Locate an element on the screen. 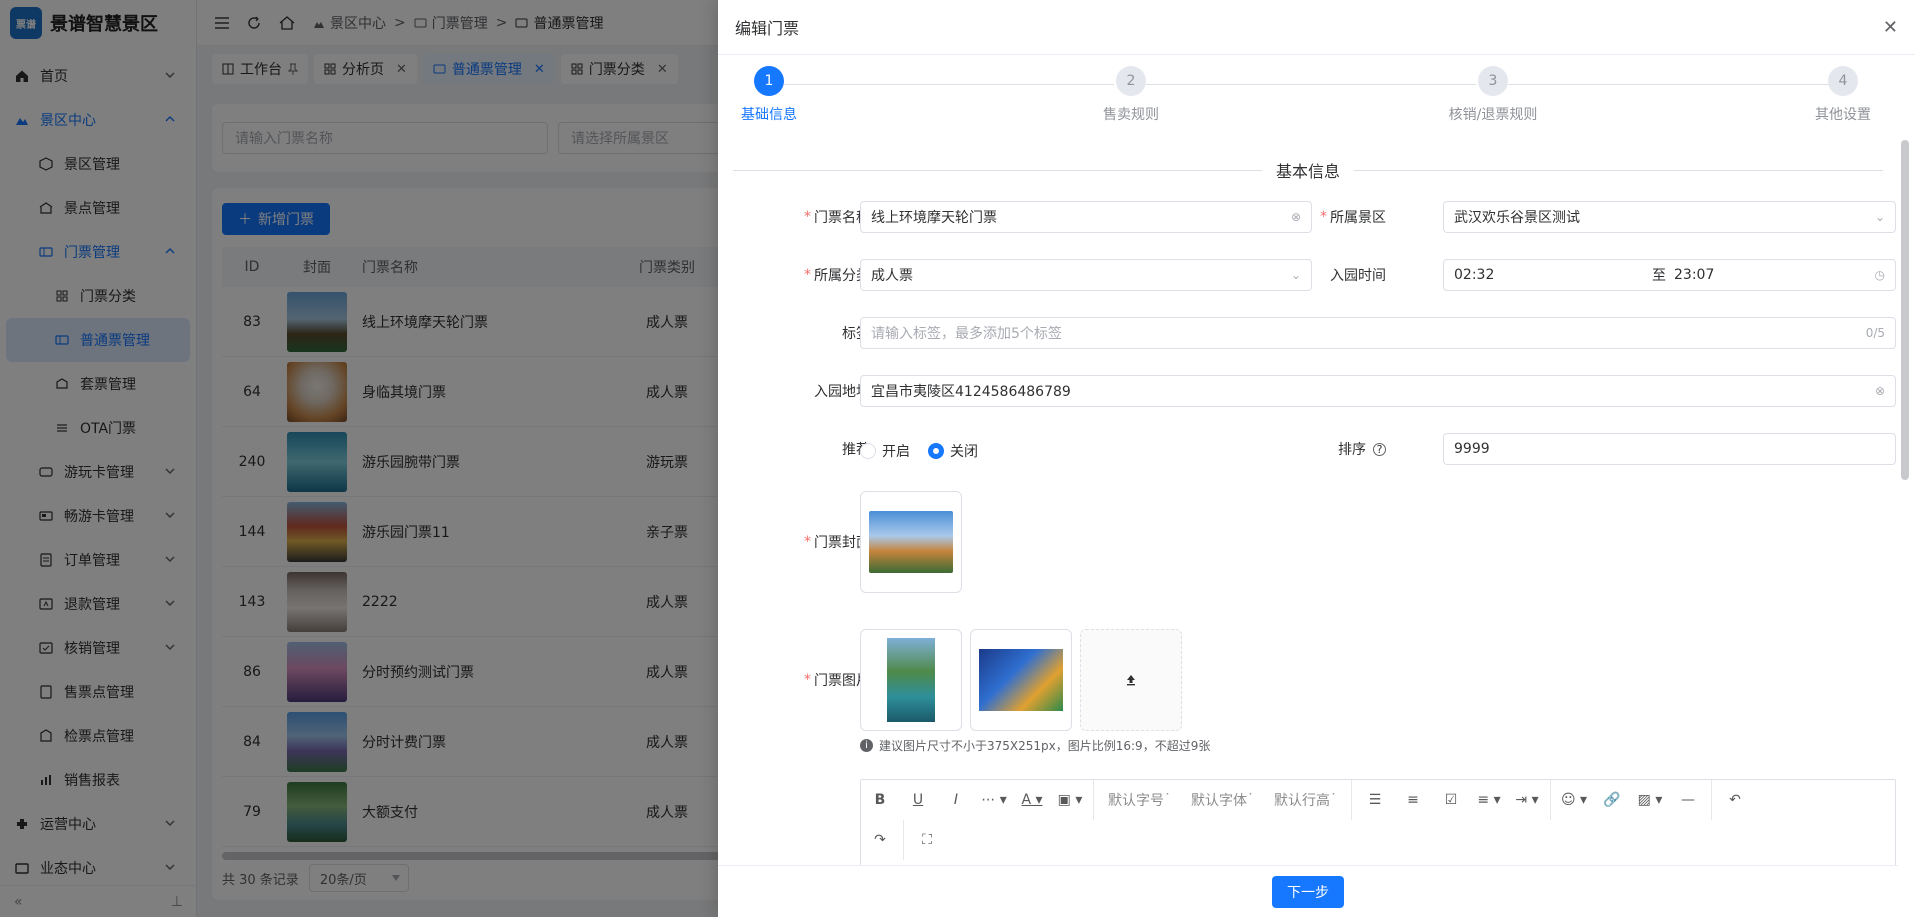 The height and width of the screenshot is (917, 1915). entry-end: 23:07 is located at coordinates (1694, 275).